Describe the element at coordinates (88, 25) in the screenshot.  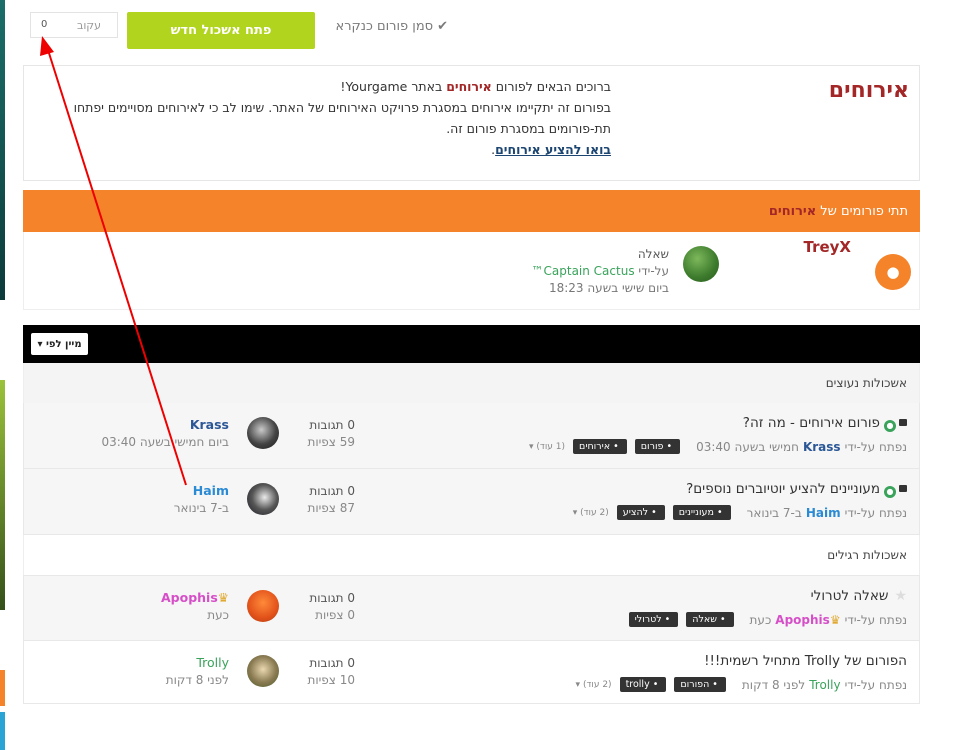
I see `follow-label: עקוב` at that location.